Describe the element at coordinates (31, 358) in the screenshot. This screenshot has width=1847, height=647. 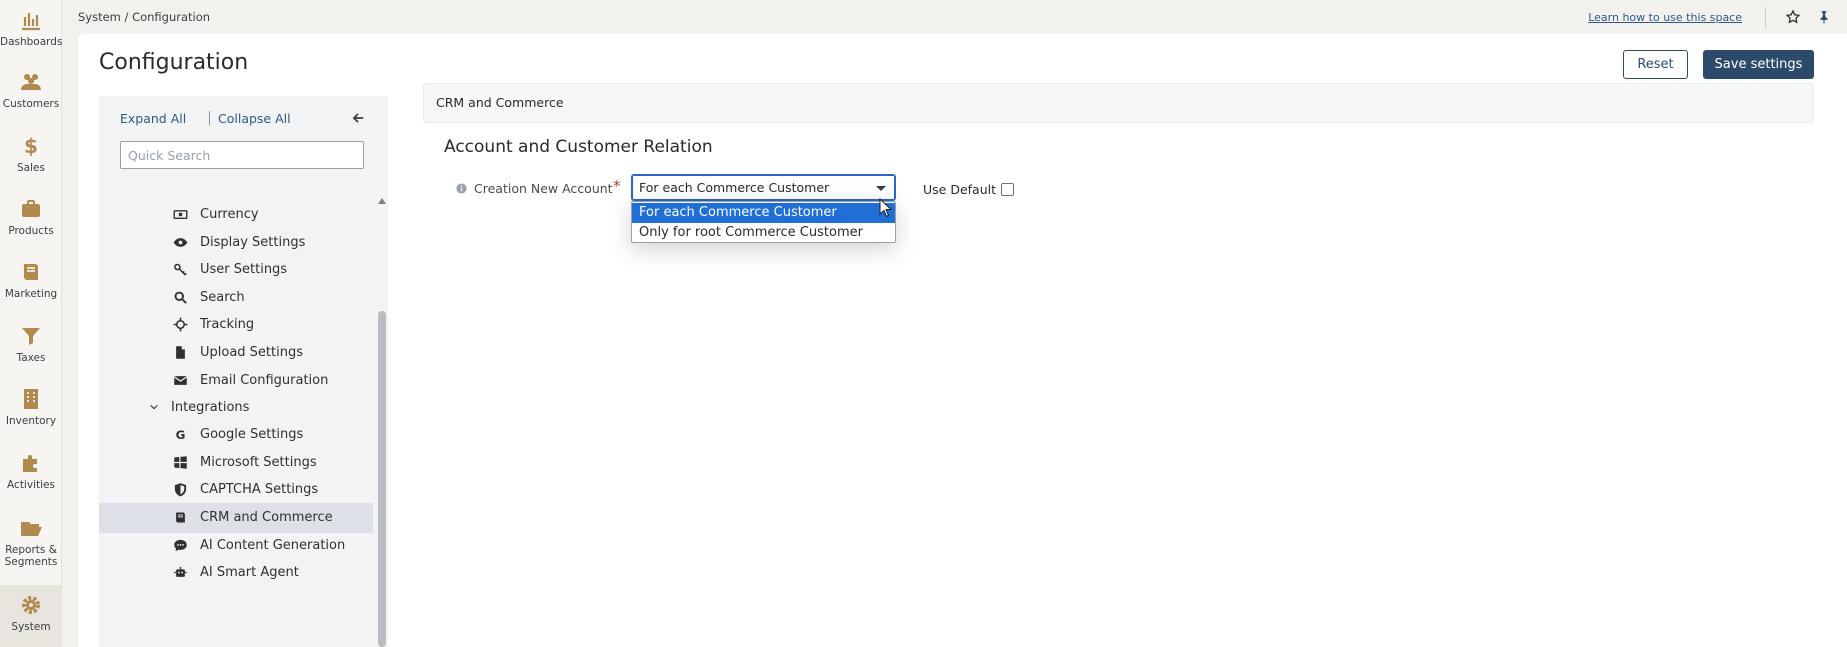
I see `nav-label: Taxes` at that location.